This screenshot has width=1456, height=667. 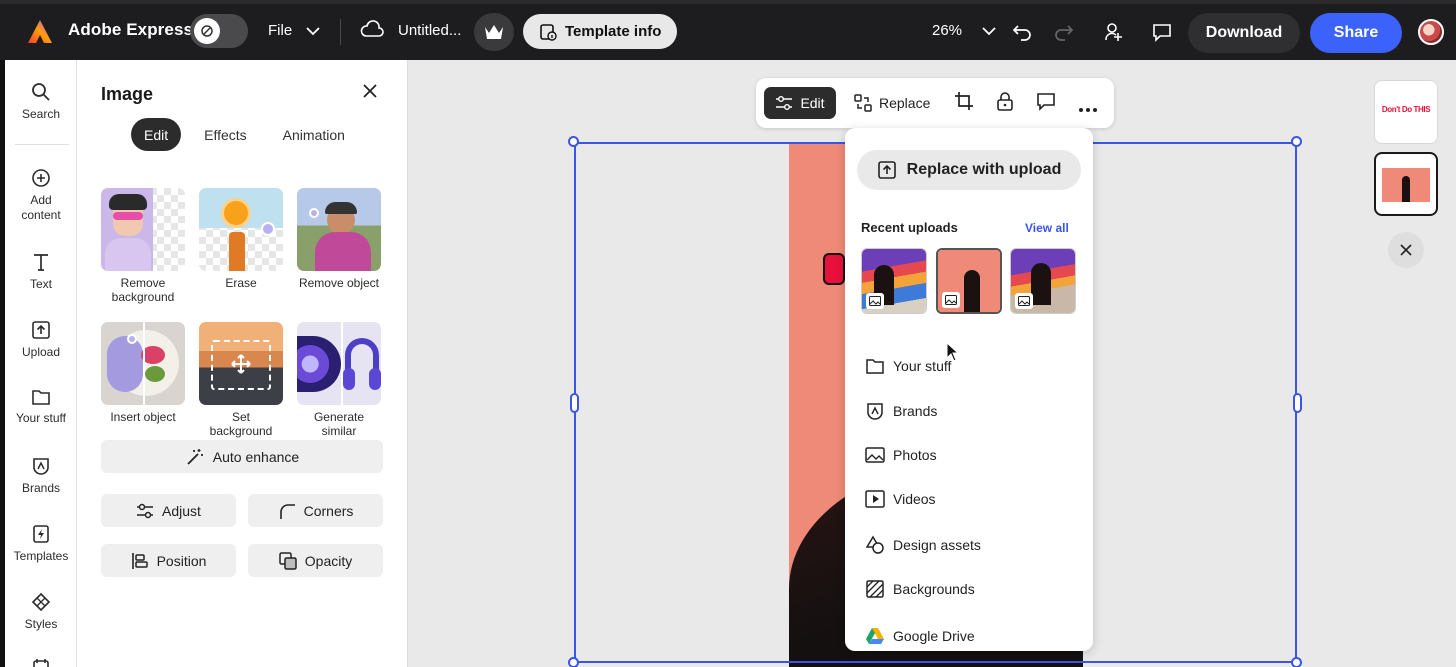 What do you see at coordinates (600, 31) in the screenshot?
I see `template-info-button: Template info` at bounding box center [600, 31].